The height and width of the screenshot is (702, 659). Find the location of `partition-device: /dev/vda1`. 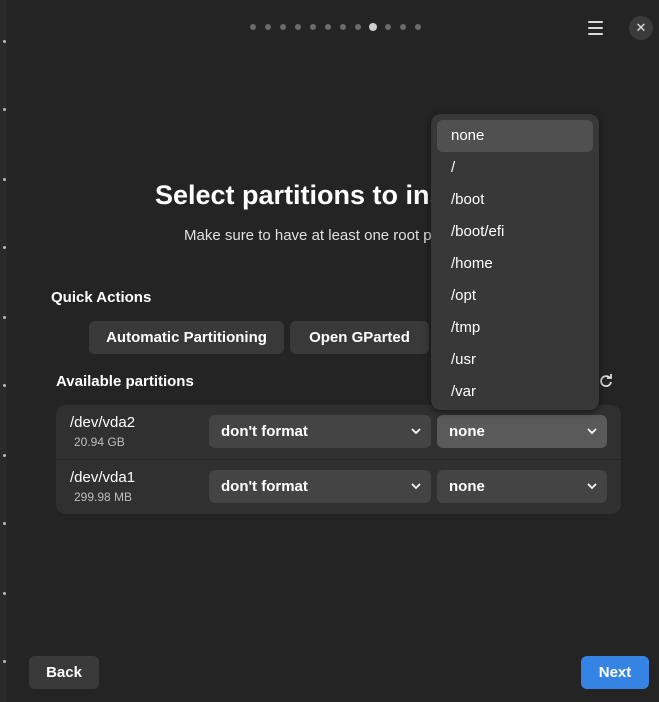

partition-device: /dev/vda1 is located at coordinates (103, 477).